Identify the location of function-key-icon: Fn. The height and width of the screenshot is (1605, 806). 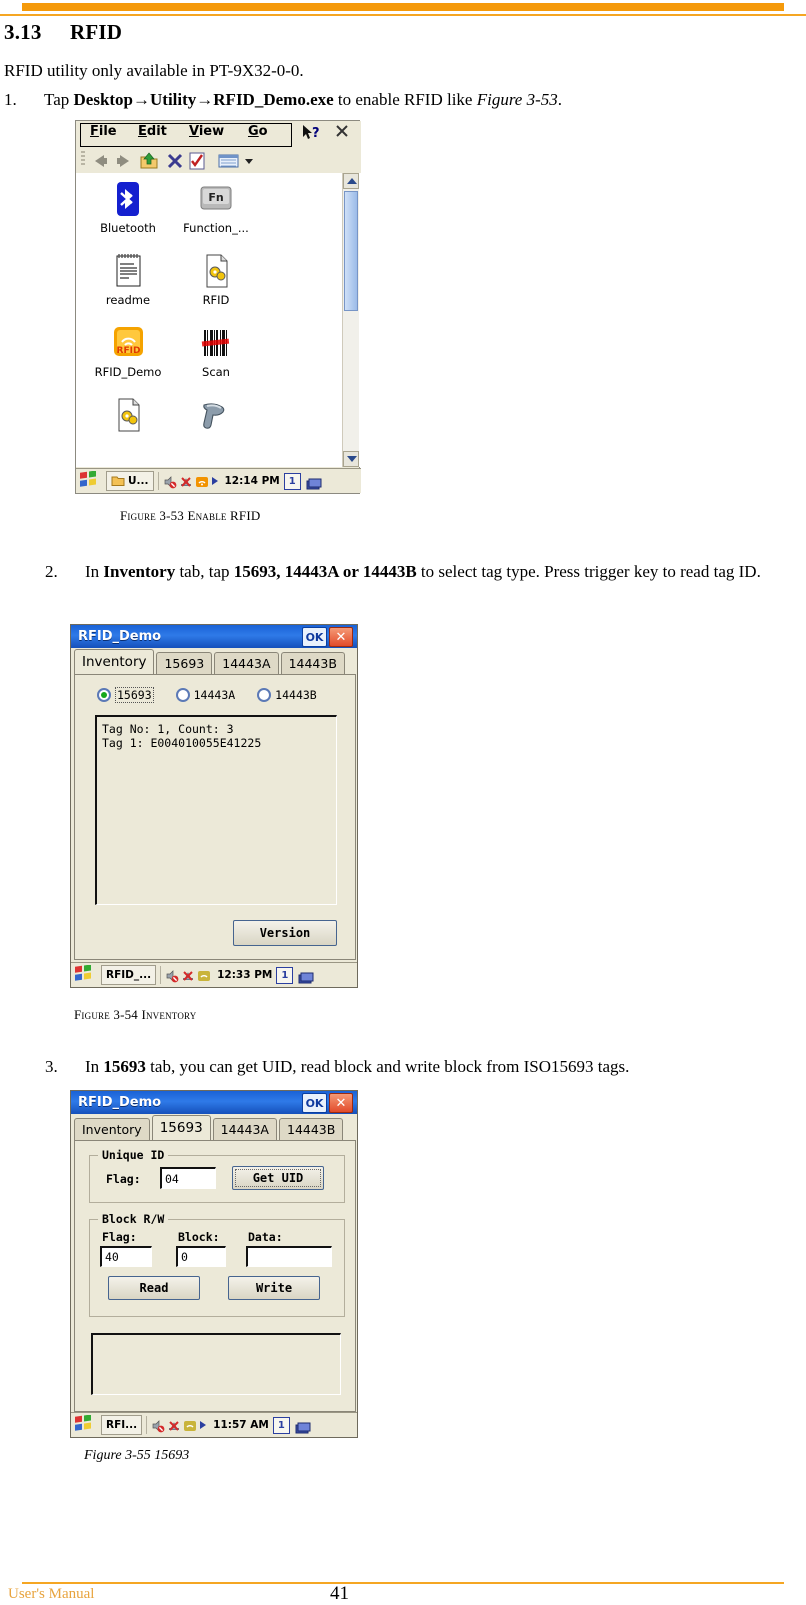
(216, 199).